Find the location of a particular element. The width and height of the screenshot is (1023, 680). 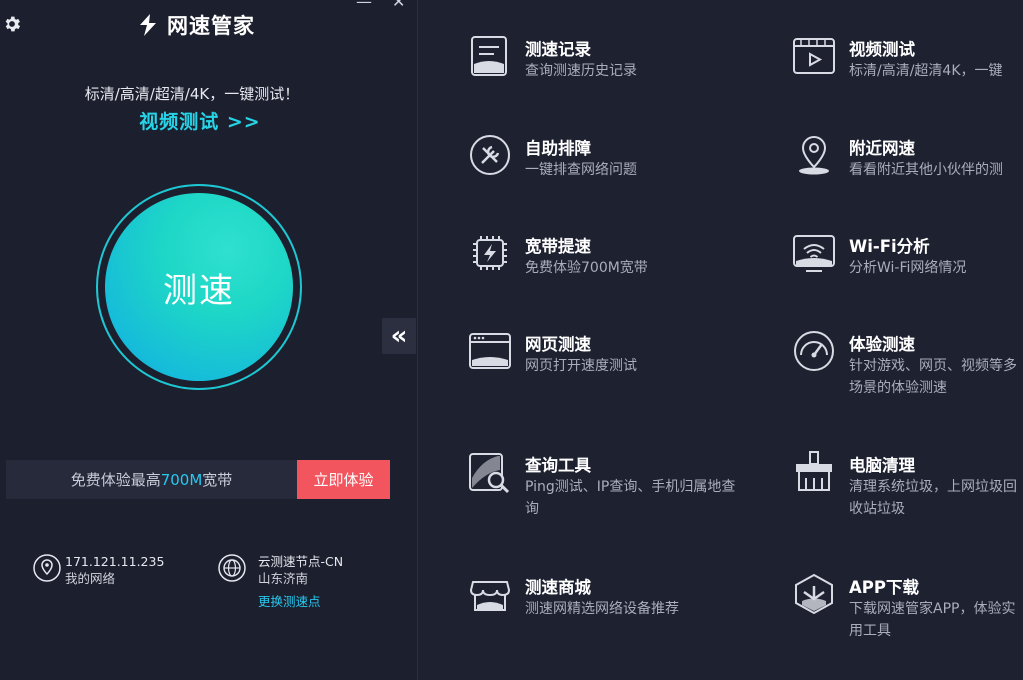

collapse-button: « is located at coordinates (399, 336).